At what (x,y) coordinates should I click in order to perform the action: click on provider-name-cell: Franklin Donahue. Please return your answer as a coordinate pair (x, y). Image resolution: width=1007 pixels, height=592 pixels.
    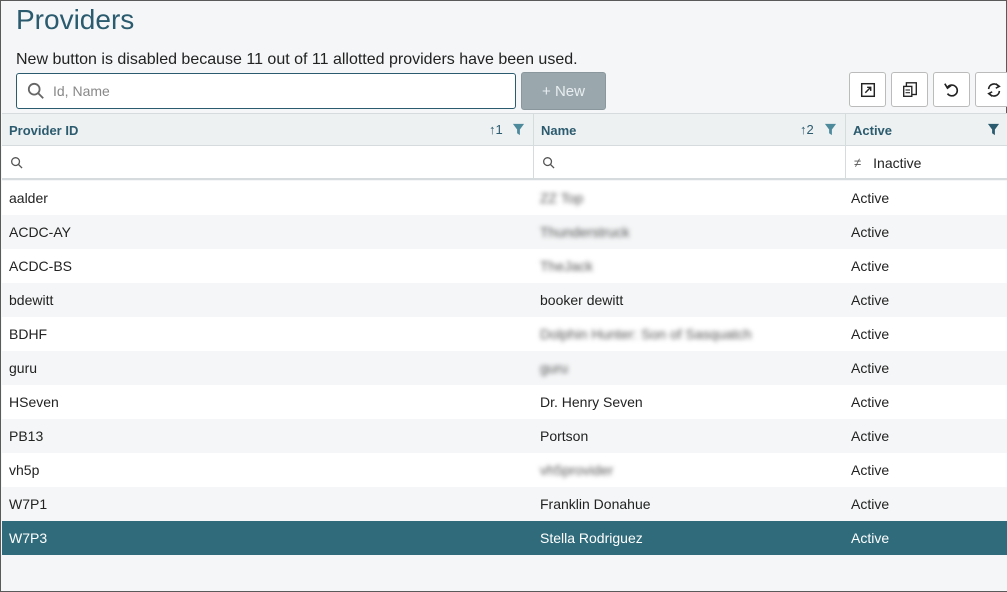
    Looking at the image, I should click on (595, 504).